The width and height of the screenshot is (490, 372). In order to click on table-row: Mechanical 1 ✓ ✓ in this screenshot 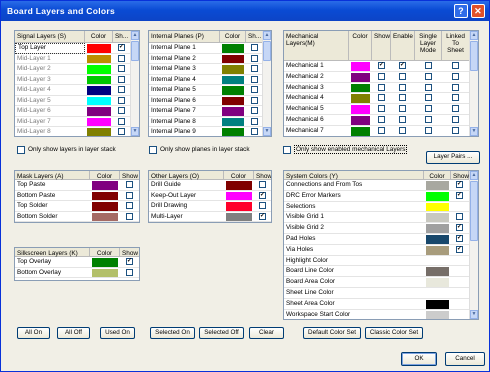, I will do `click(376, 66)`.